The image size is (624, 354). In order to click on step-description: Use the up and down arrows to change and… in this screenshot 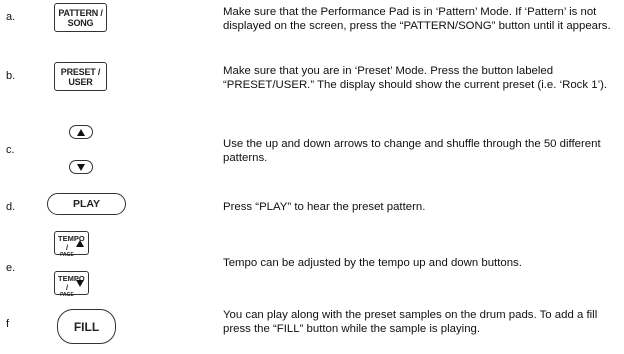, I will do `click(412, 151)`.